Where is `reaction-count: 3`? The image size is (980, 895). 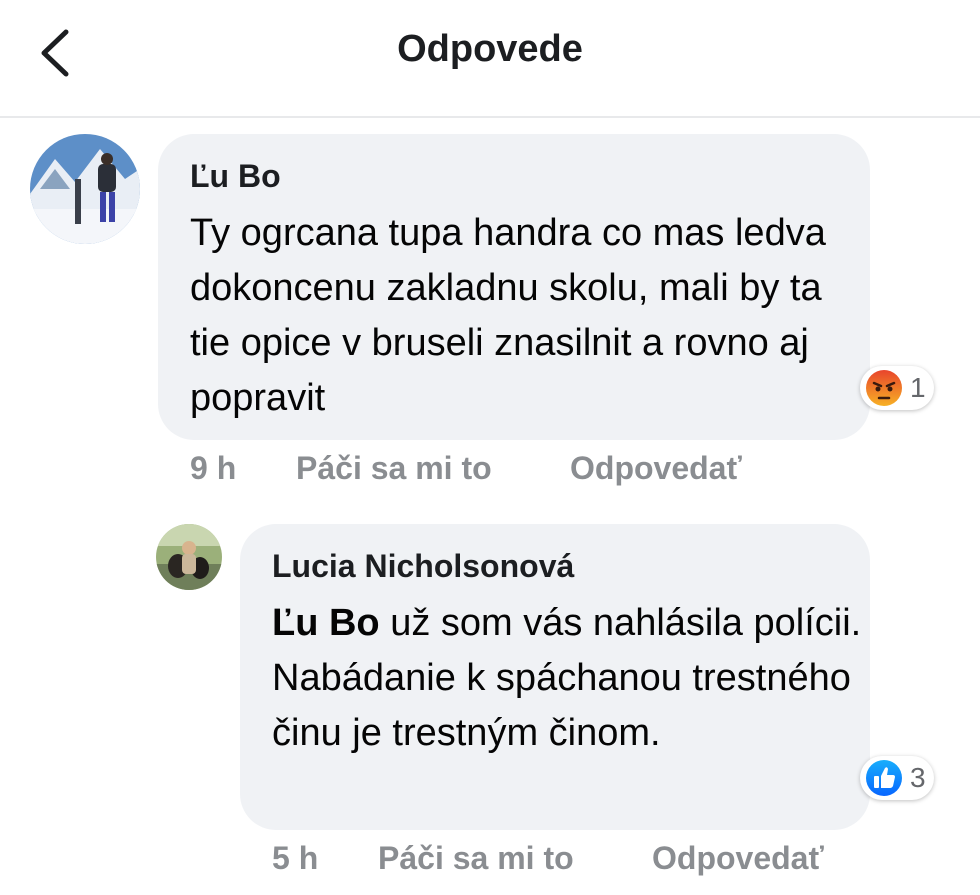 reaction-count: 3 is located at coordinates (918, 777).